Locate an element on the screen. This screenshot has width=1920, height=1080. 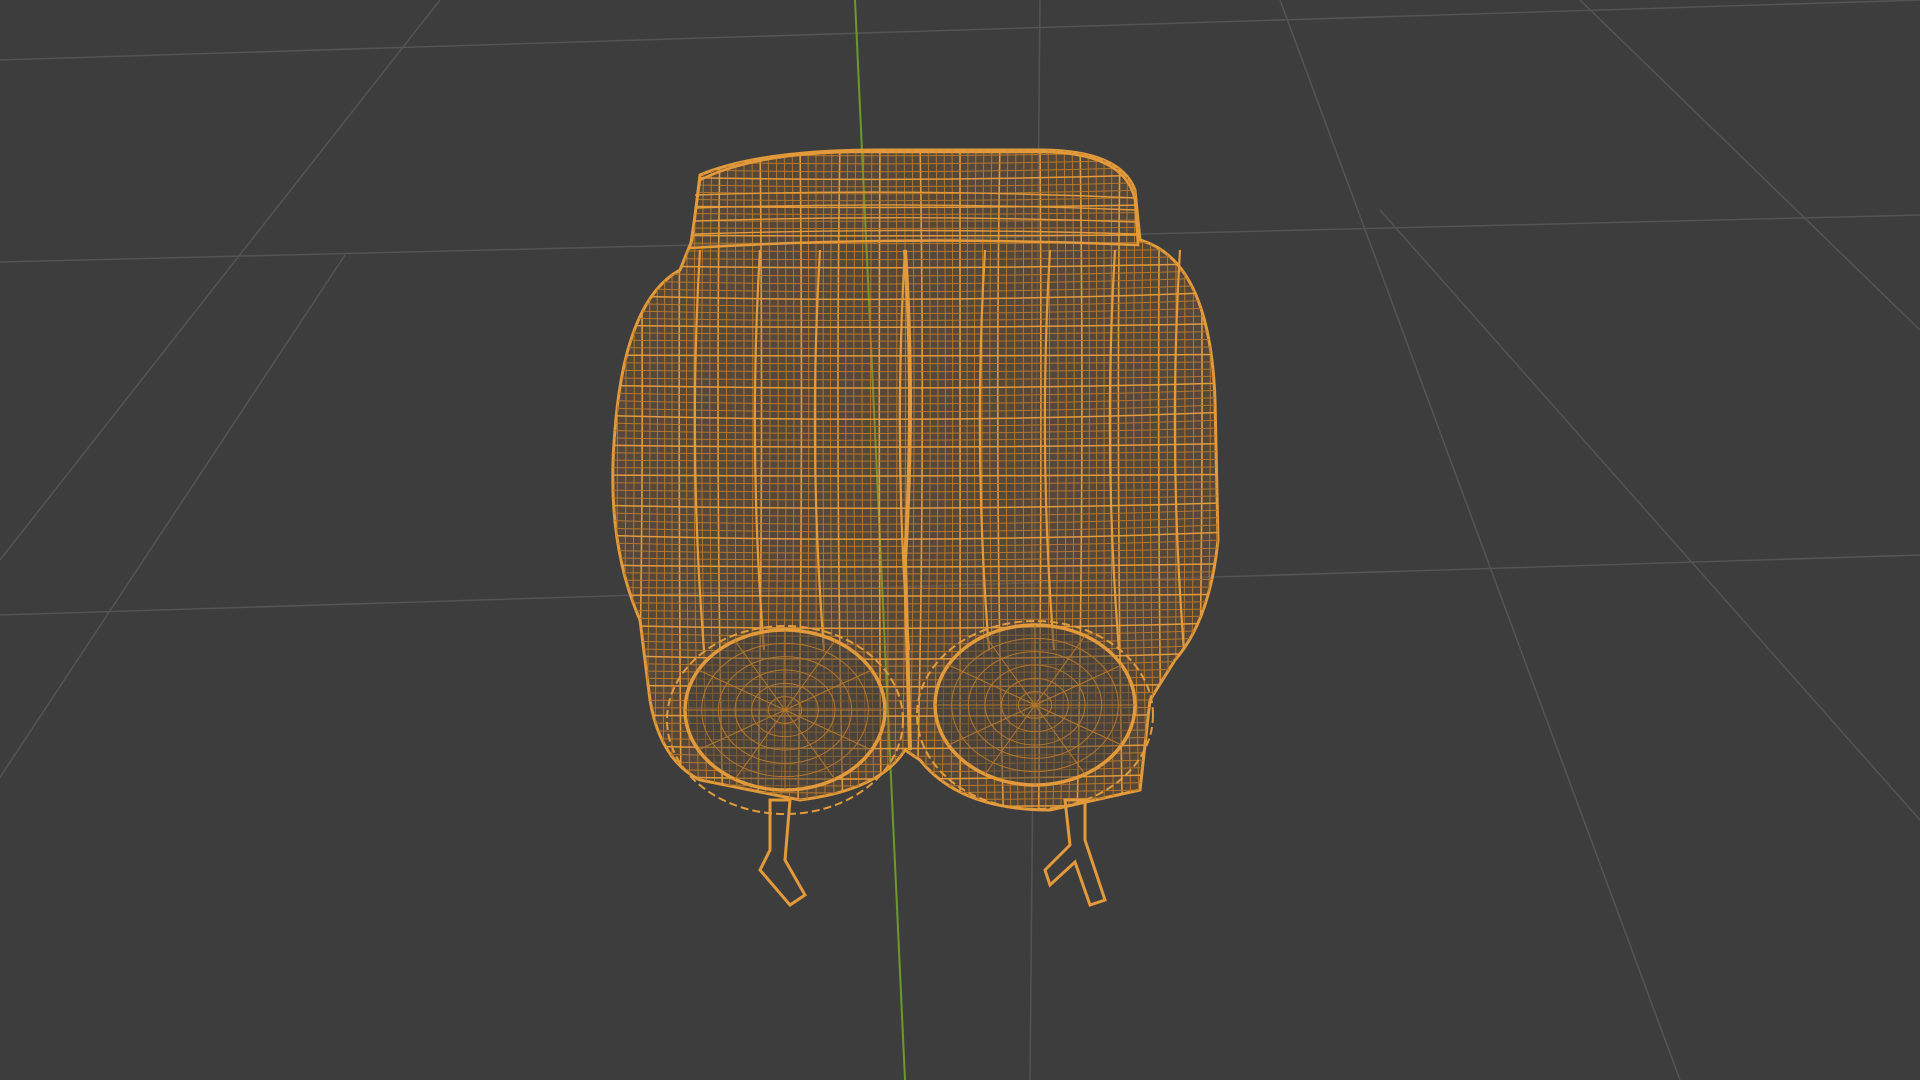
garter-strap-left is located at coordinates (782, 852).